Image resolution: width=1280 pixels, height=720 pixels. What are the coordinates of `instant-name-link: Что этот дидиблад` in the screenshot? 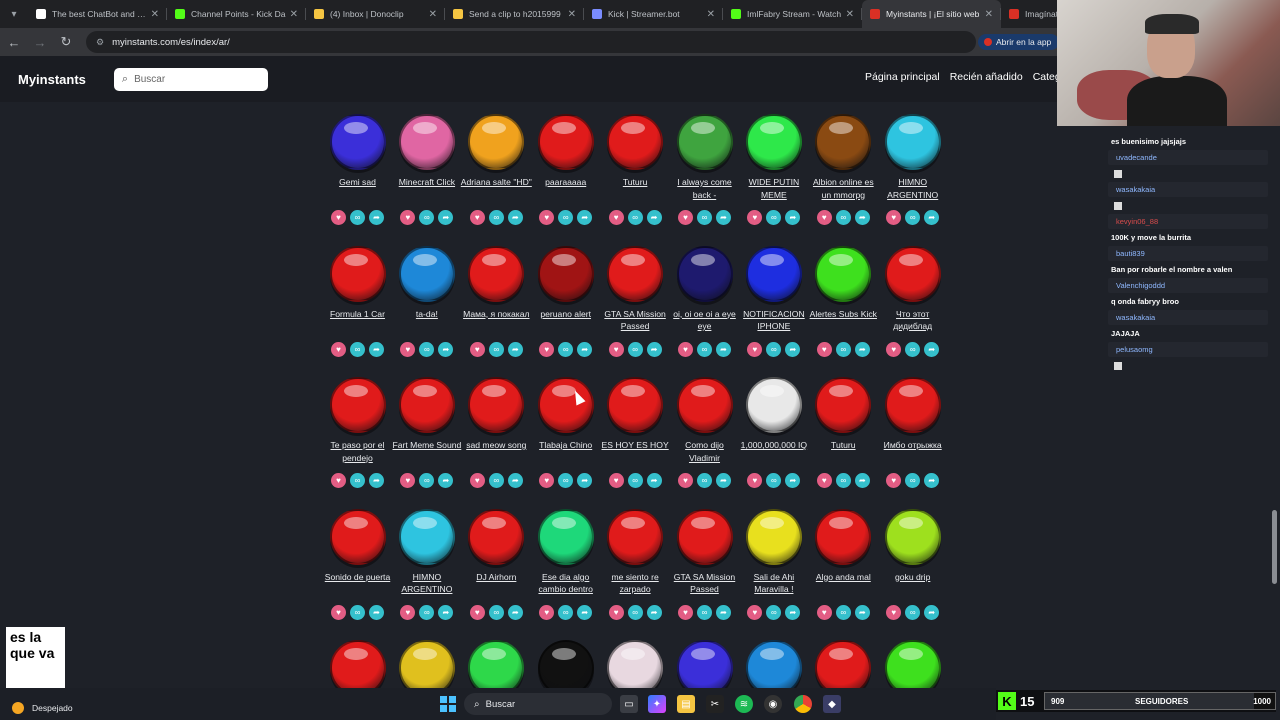 It's located at (912, 321).